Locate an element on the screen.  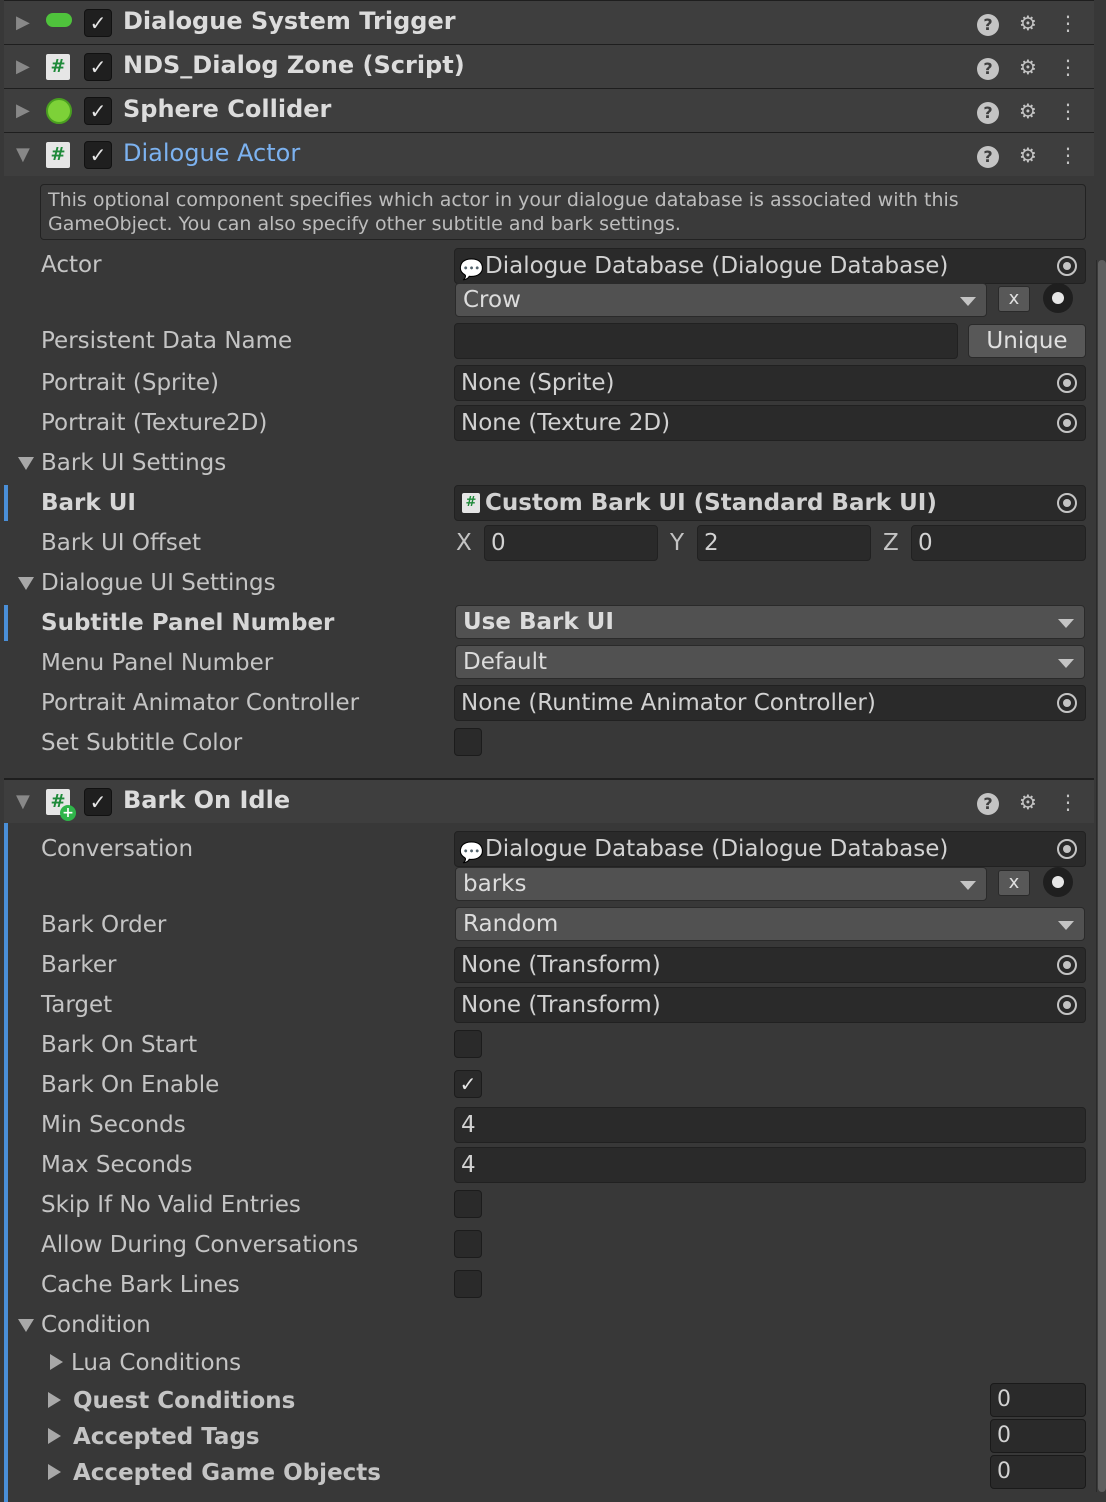
bark-ui-field: # Custom Bark UI (Standard Bark UI) is located at coordinates (770, 503).